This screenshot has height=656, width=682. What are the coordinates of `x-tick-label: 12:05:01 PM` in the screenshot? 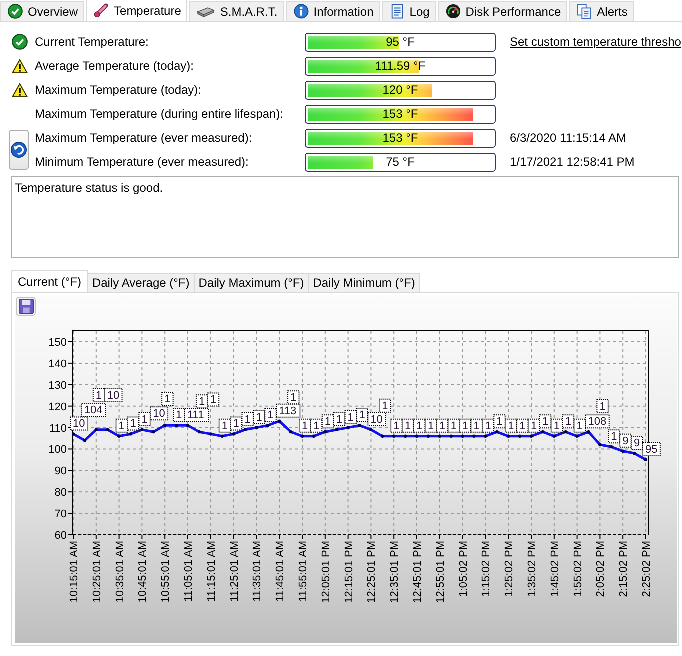 It's located at (326, 572).